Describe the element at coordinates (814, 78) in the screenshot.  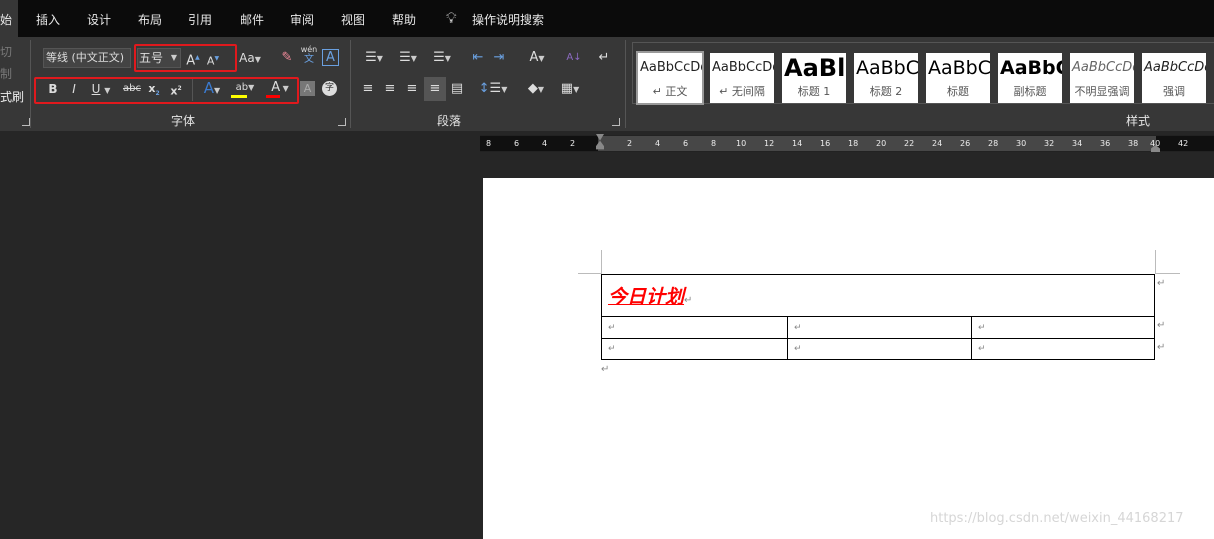
I see `style-heading-1: AaBl 标题 1` at that location.